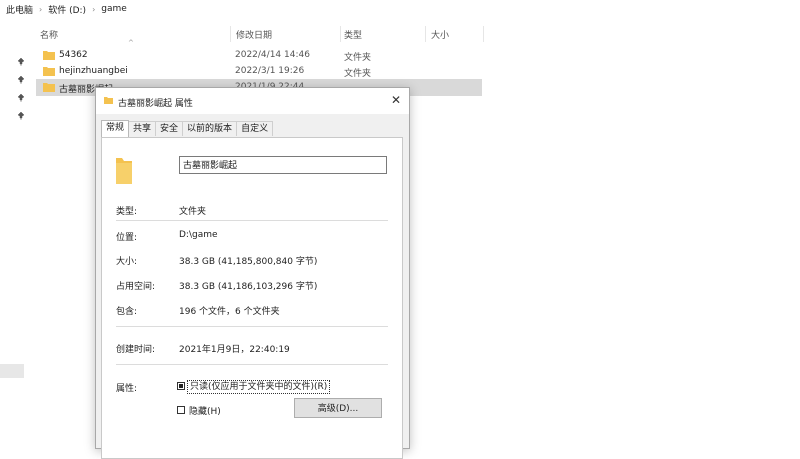  I want to click on created-value: 2021年1月9日，22:40:19, so click(234, 350).